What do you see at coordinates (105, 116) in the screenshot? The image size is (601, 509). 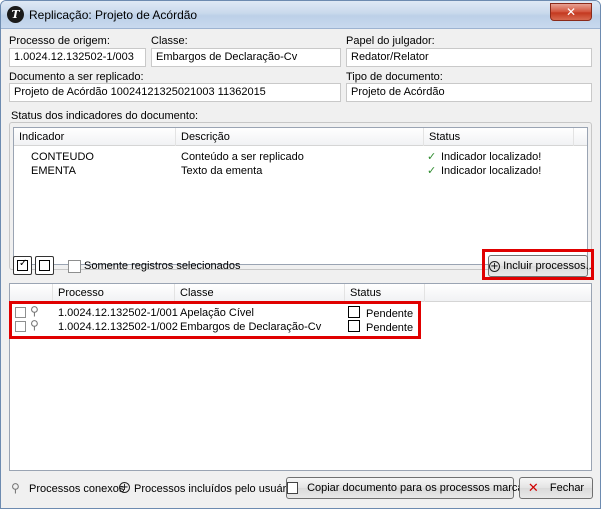 I see `indicadores-group-label: Status dos indicadores do documento:` at bounding box center [105, 116].